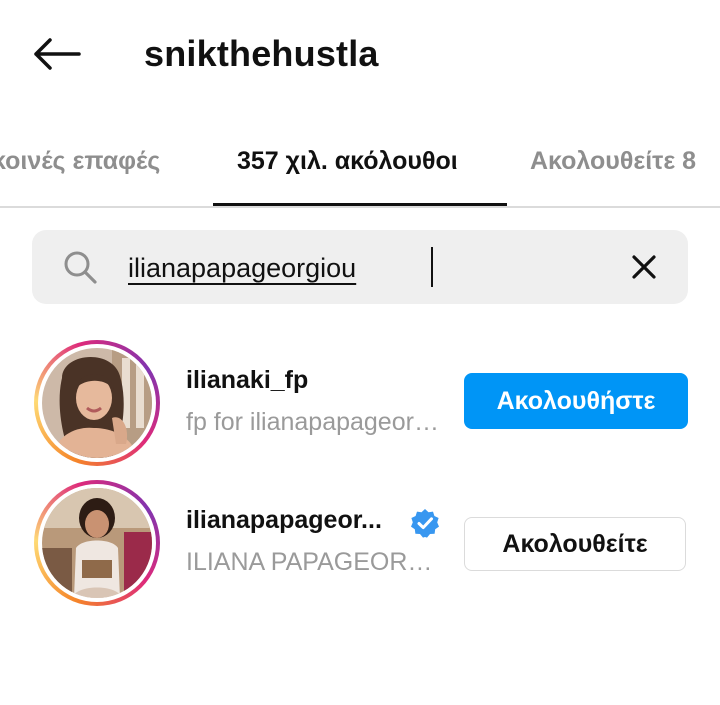  Describe the element at coordinates (425, 523) in the screenshot. I see `verified-badge-icon` at that location.